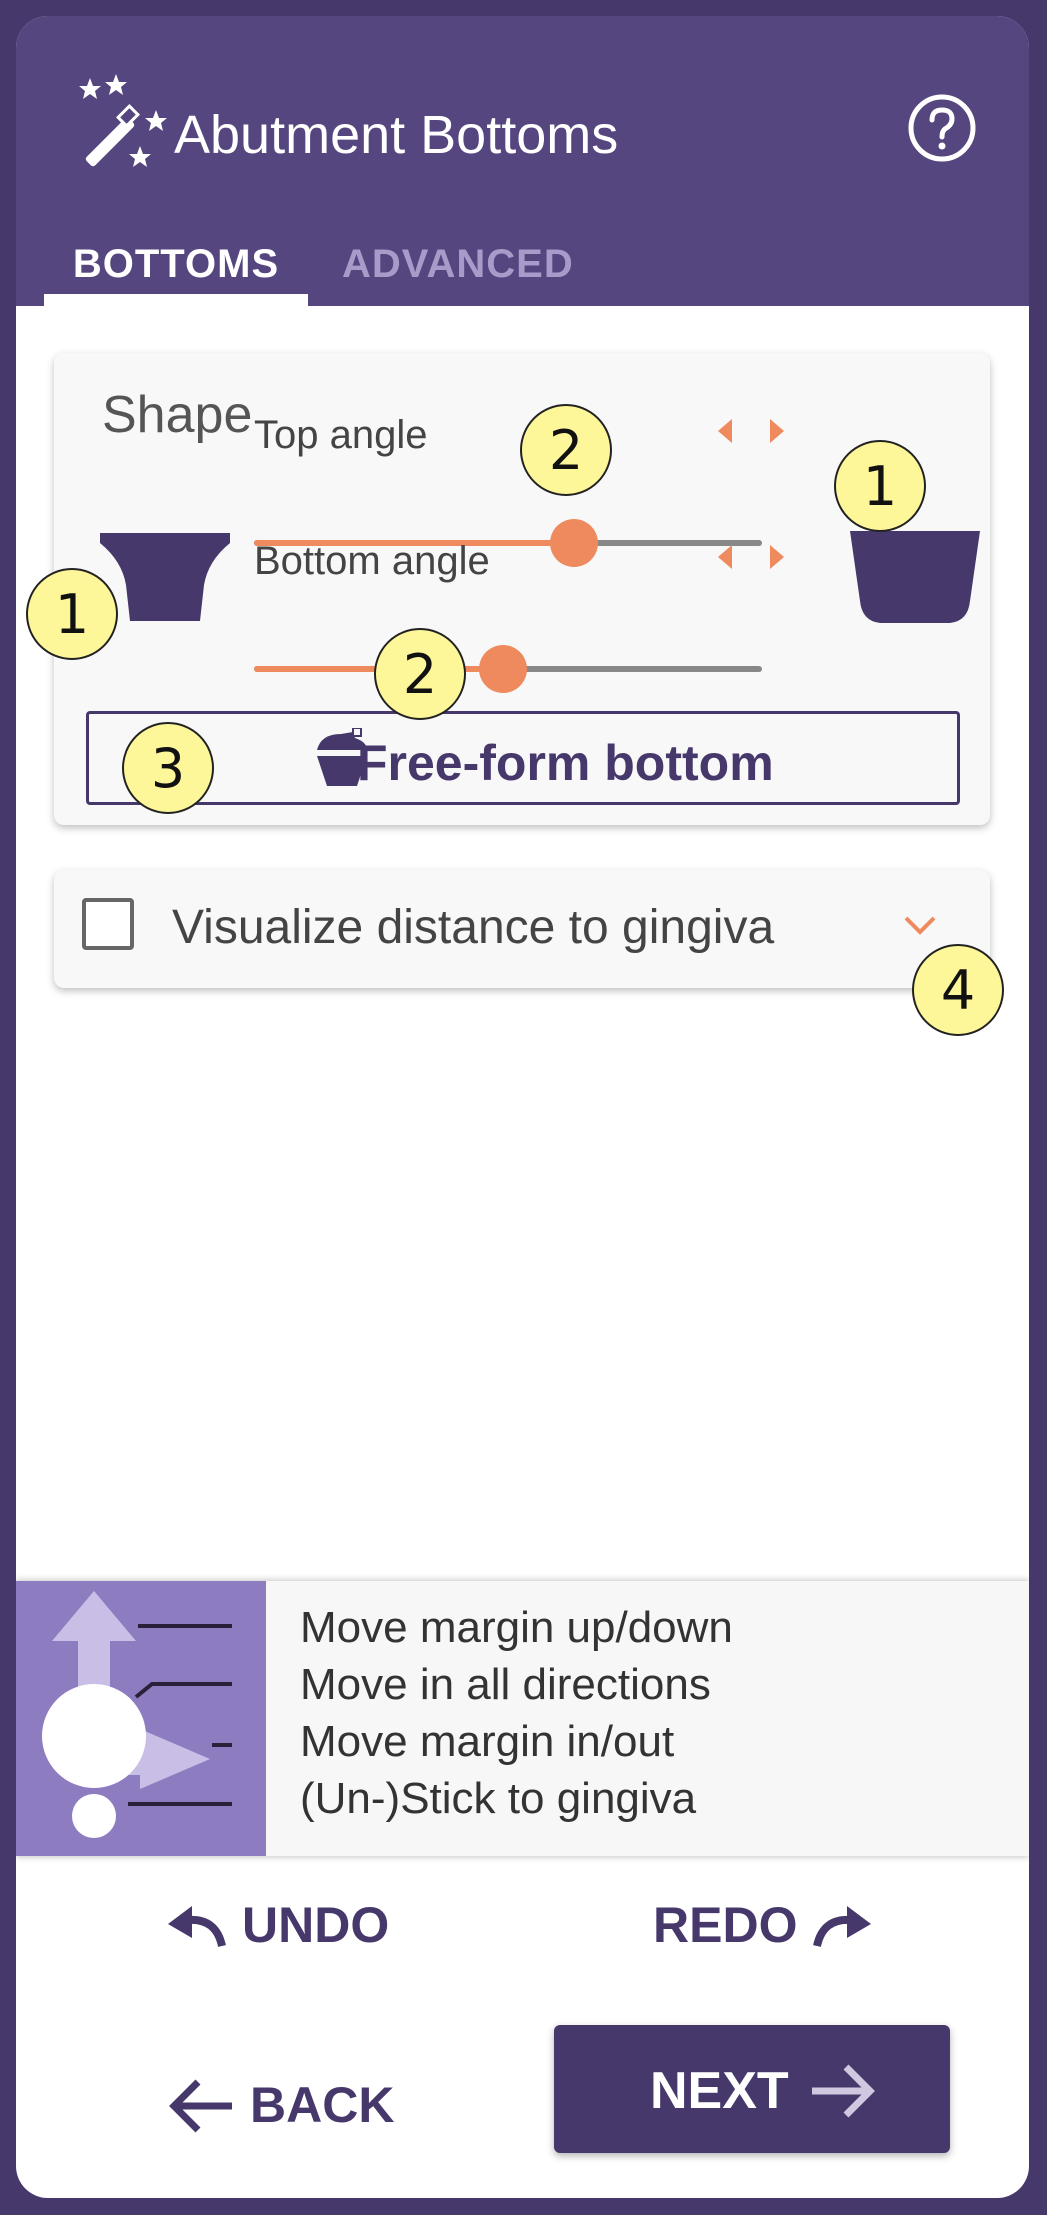 This screenshot has width=1047, height=2215. I want to click on visualize-distance-card: Visualize distance to gingiva, so click(522, 929).